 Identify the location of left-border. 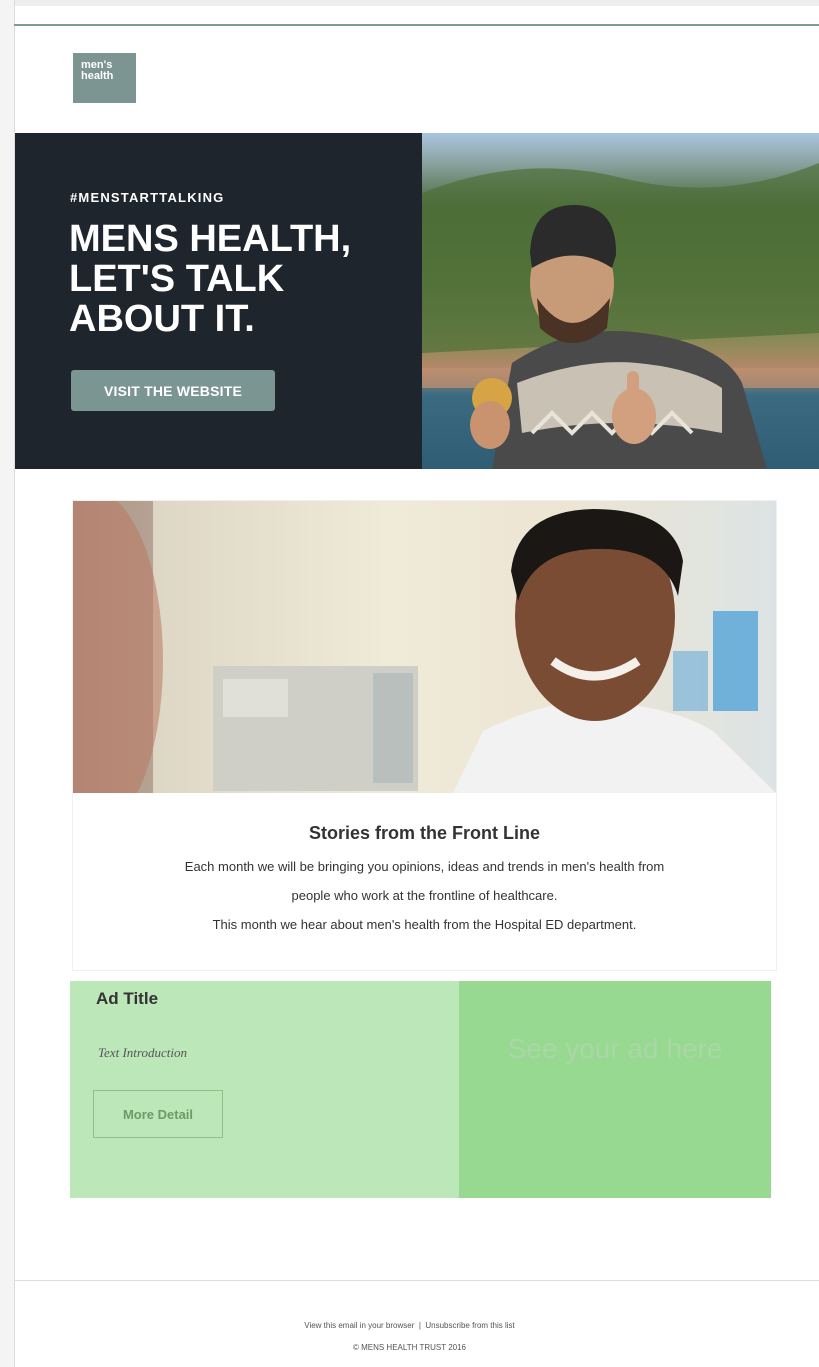
(7, 683).